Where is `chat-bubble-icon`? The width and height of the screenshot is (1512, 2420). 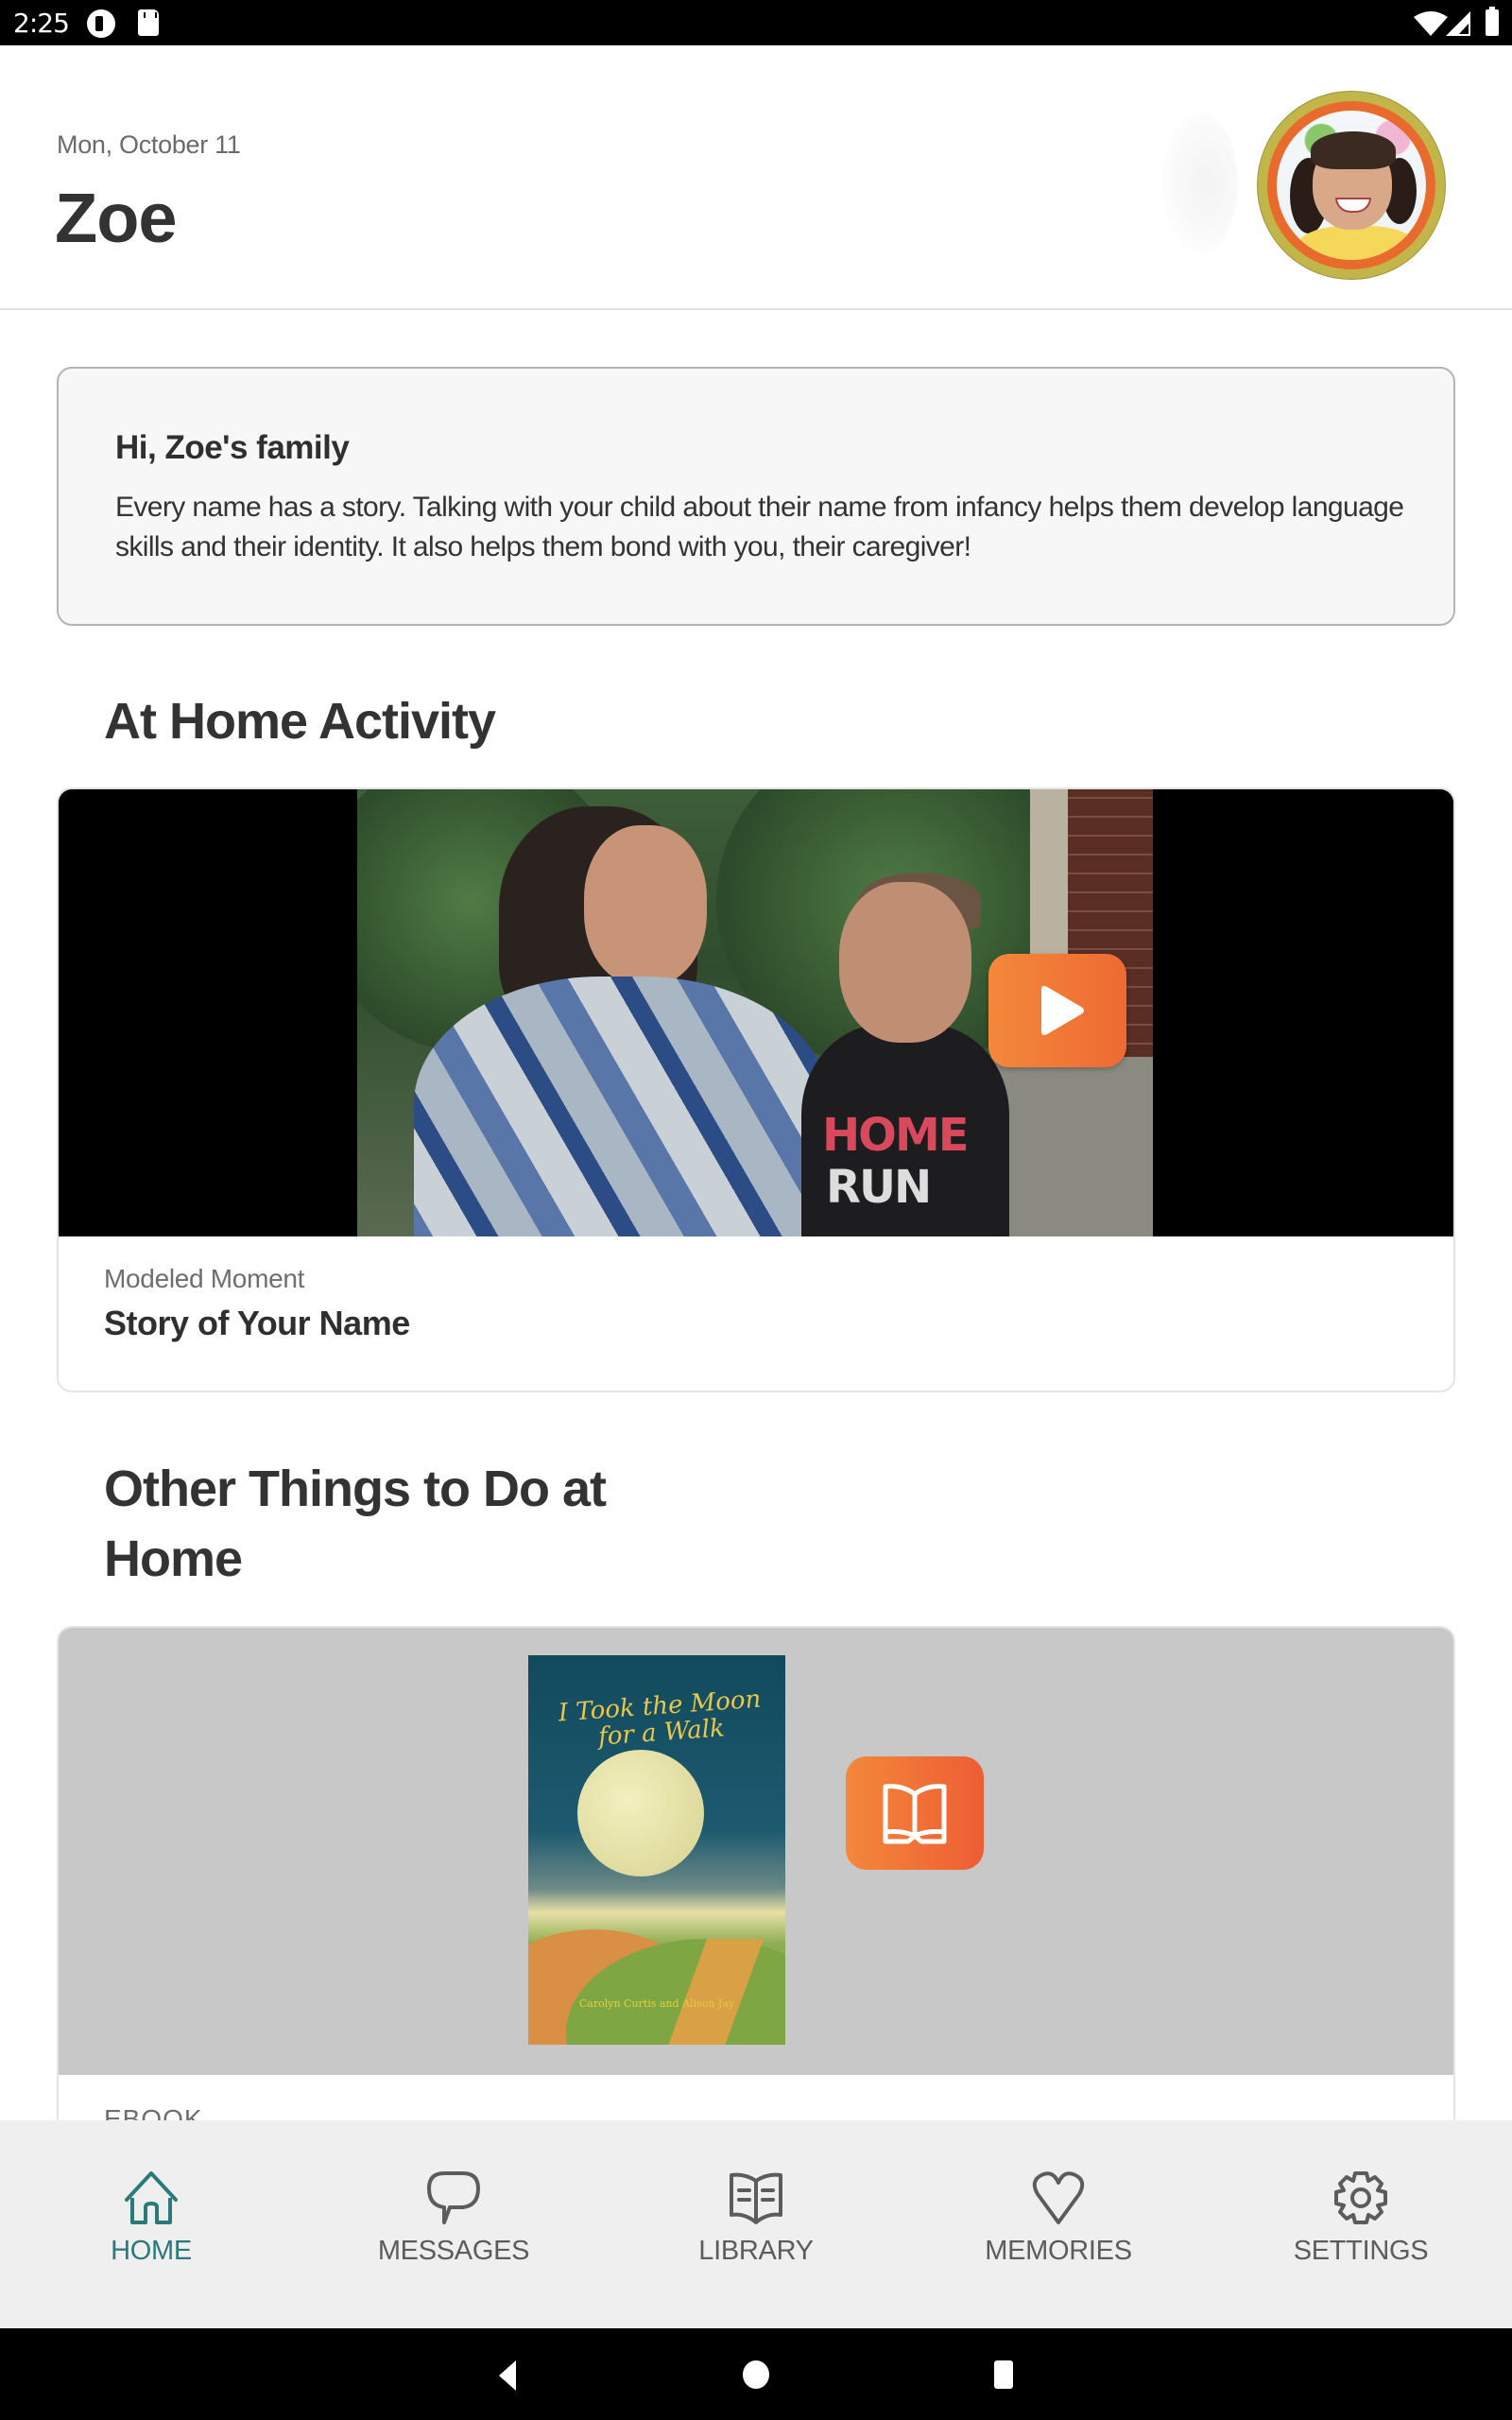
chat-bubble-icon is located at coordinates (453, 2197).